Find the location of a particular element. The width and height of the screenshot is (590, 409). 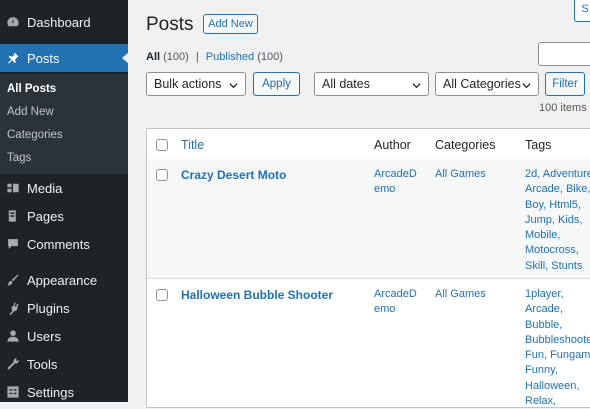

bulk-actions-select: Bulk actions is located at coordinates (196, 84).